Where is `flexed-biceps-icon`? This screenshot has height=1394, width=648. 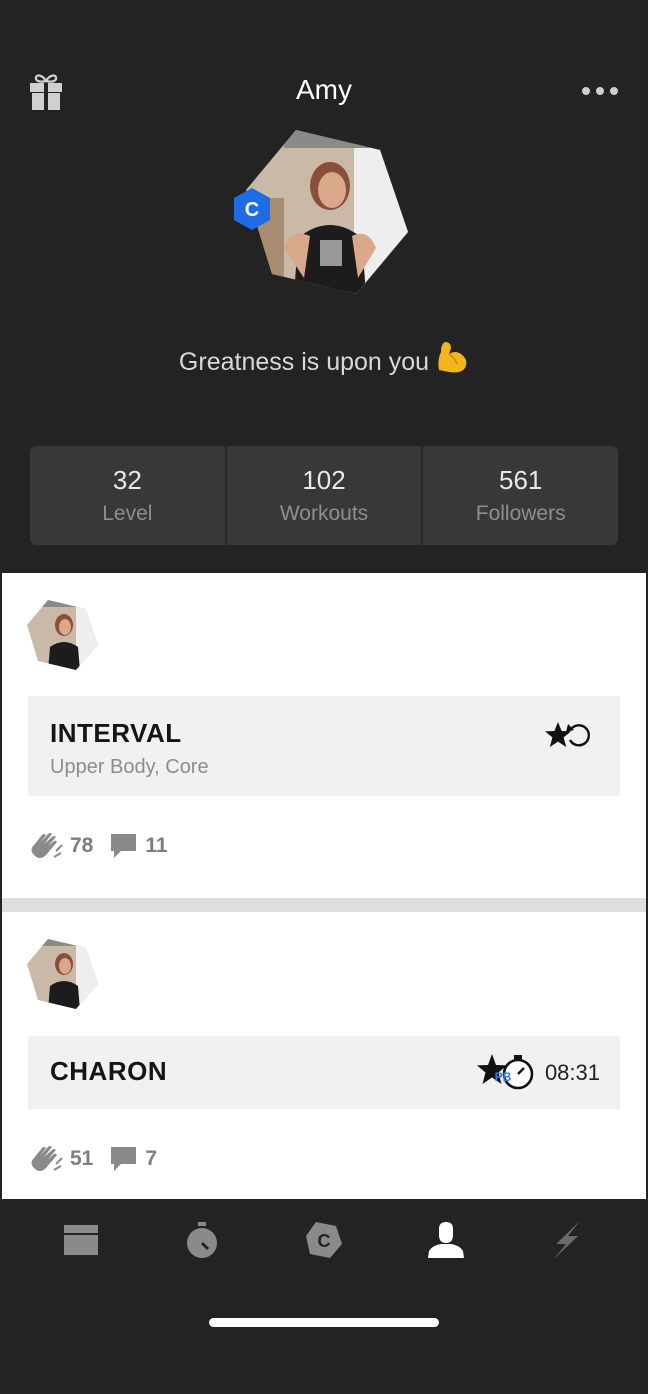
flexed-biceps-icon is located at coordinates (452, 360).